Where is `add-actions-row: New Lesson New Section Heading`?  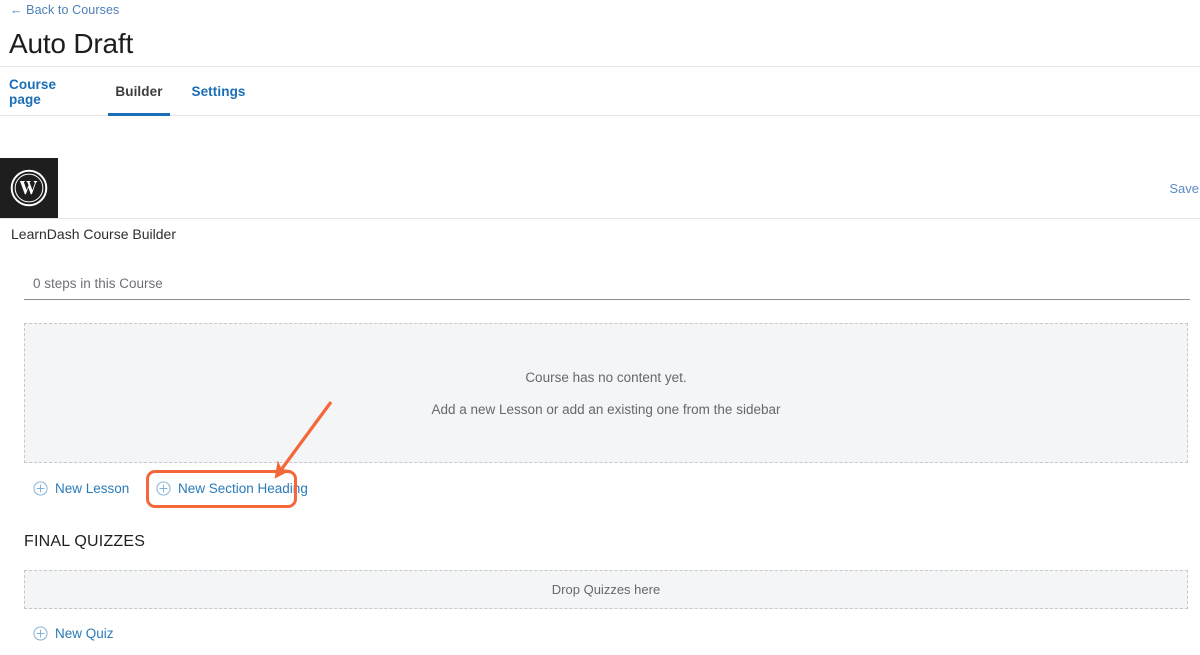
add-actions-row: New Lesson New Section Heading is located at coordinates (600, 489).